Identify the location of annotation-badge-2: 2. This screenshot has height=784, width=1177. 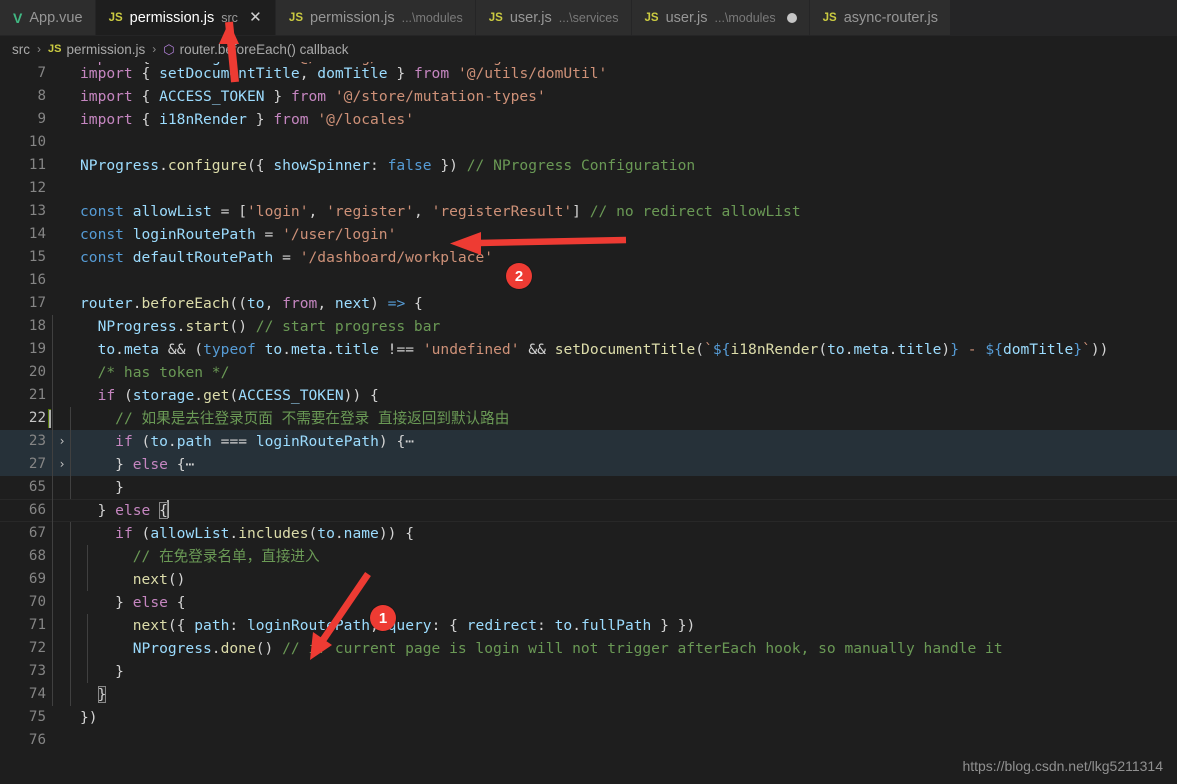
(519, 276).